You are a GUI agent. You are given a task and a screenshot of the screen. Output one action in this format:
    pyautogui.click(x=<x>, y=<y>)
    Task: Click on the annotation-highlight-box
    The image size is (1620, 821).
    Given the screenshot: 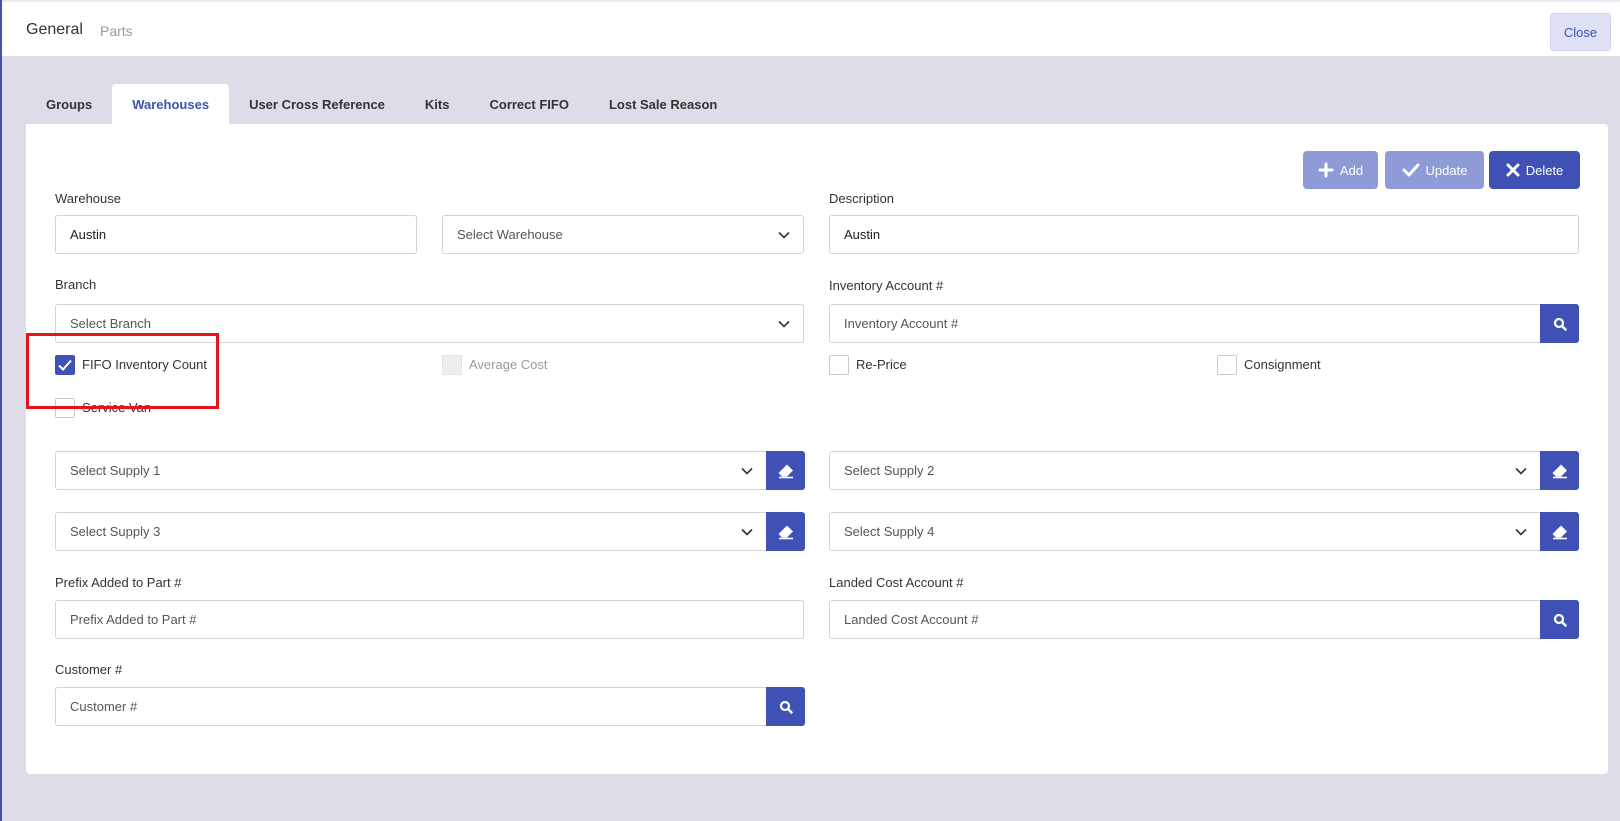 What is the action you would take?
    pyautogui.click(x=122, y=371)
    